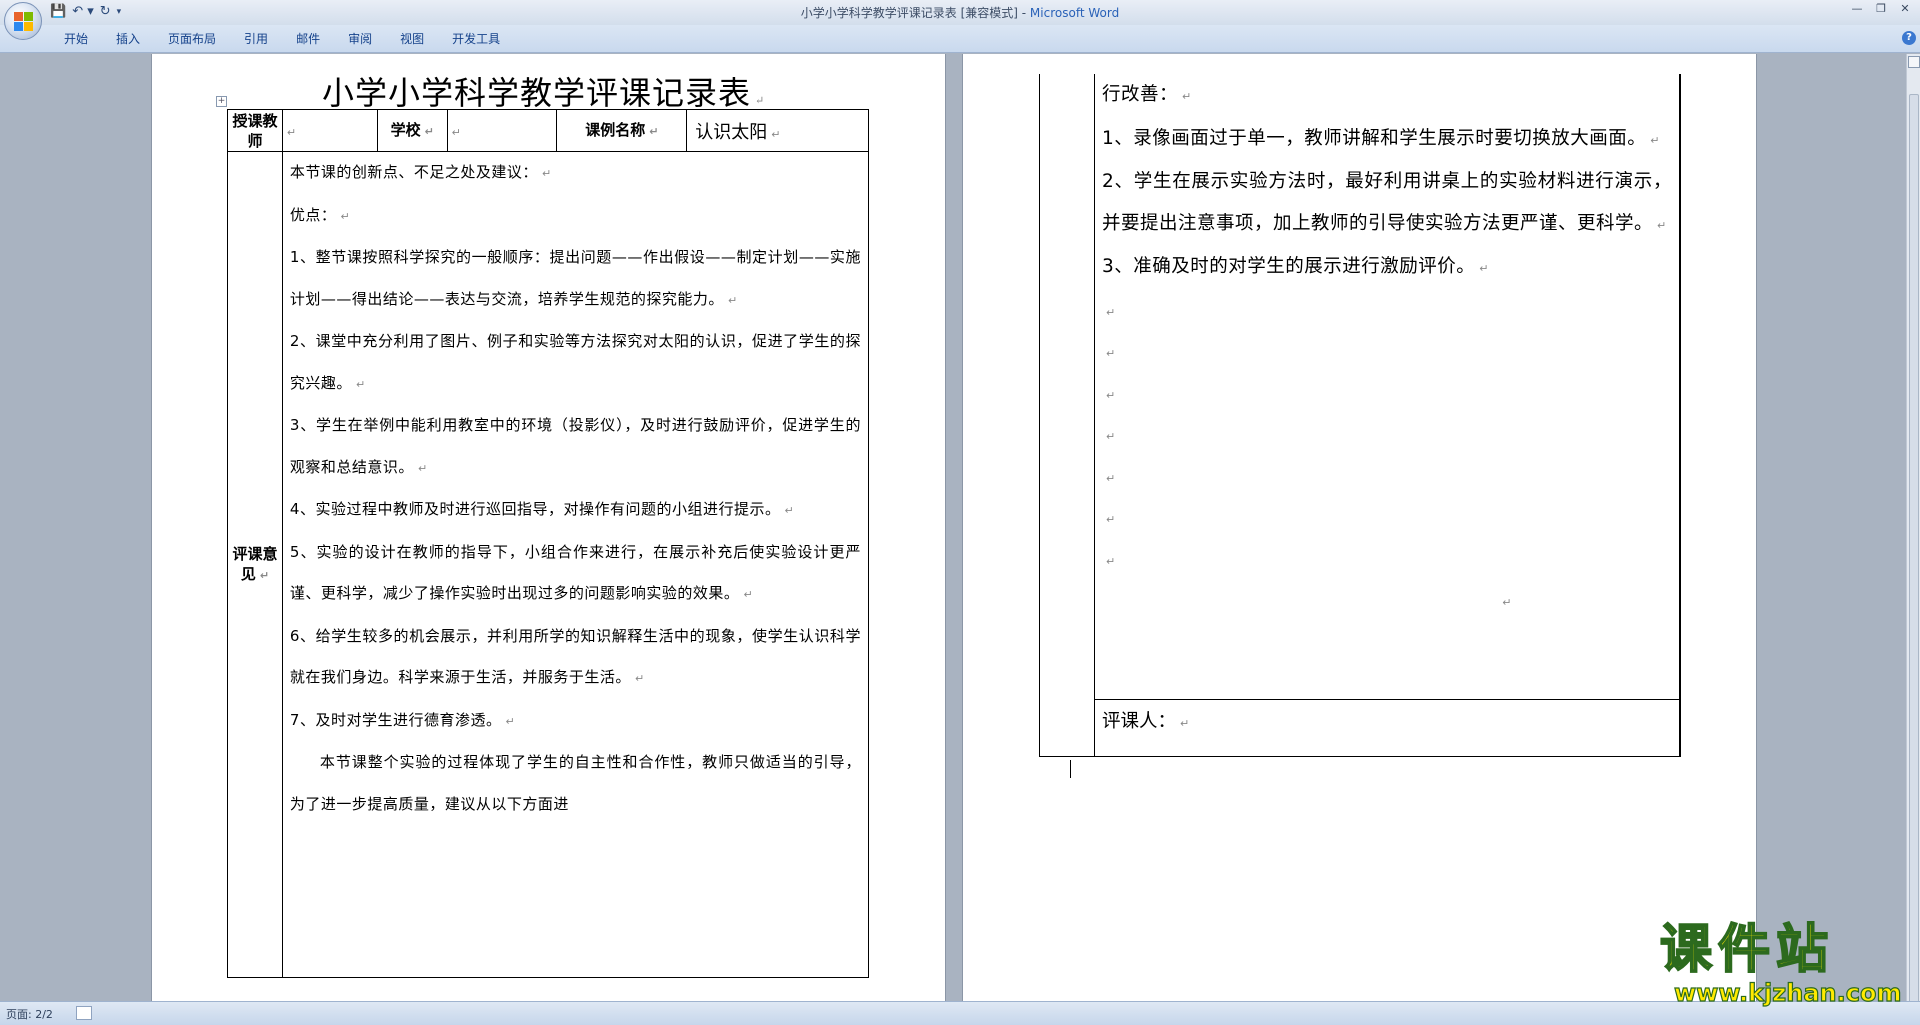  Describe the element at coordinates (1909, 38) in the screenshot. I see `help-icon: ?` at that location.